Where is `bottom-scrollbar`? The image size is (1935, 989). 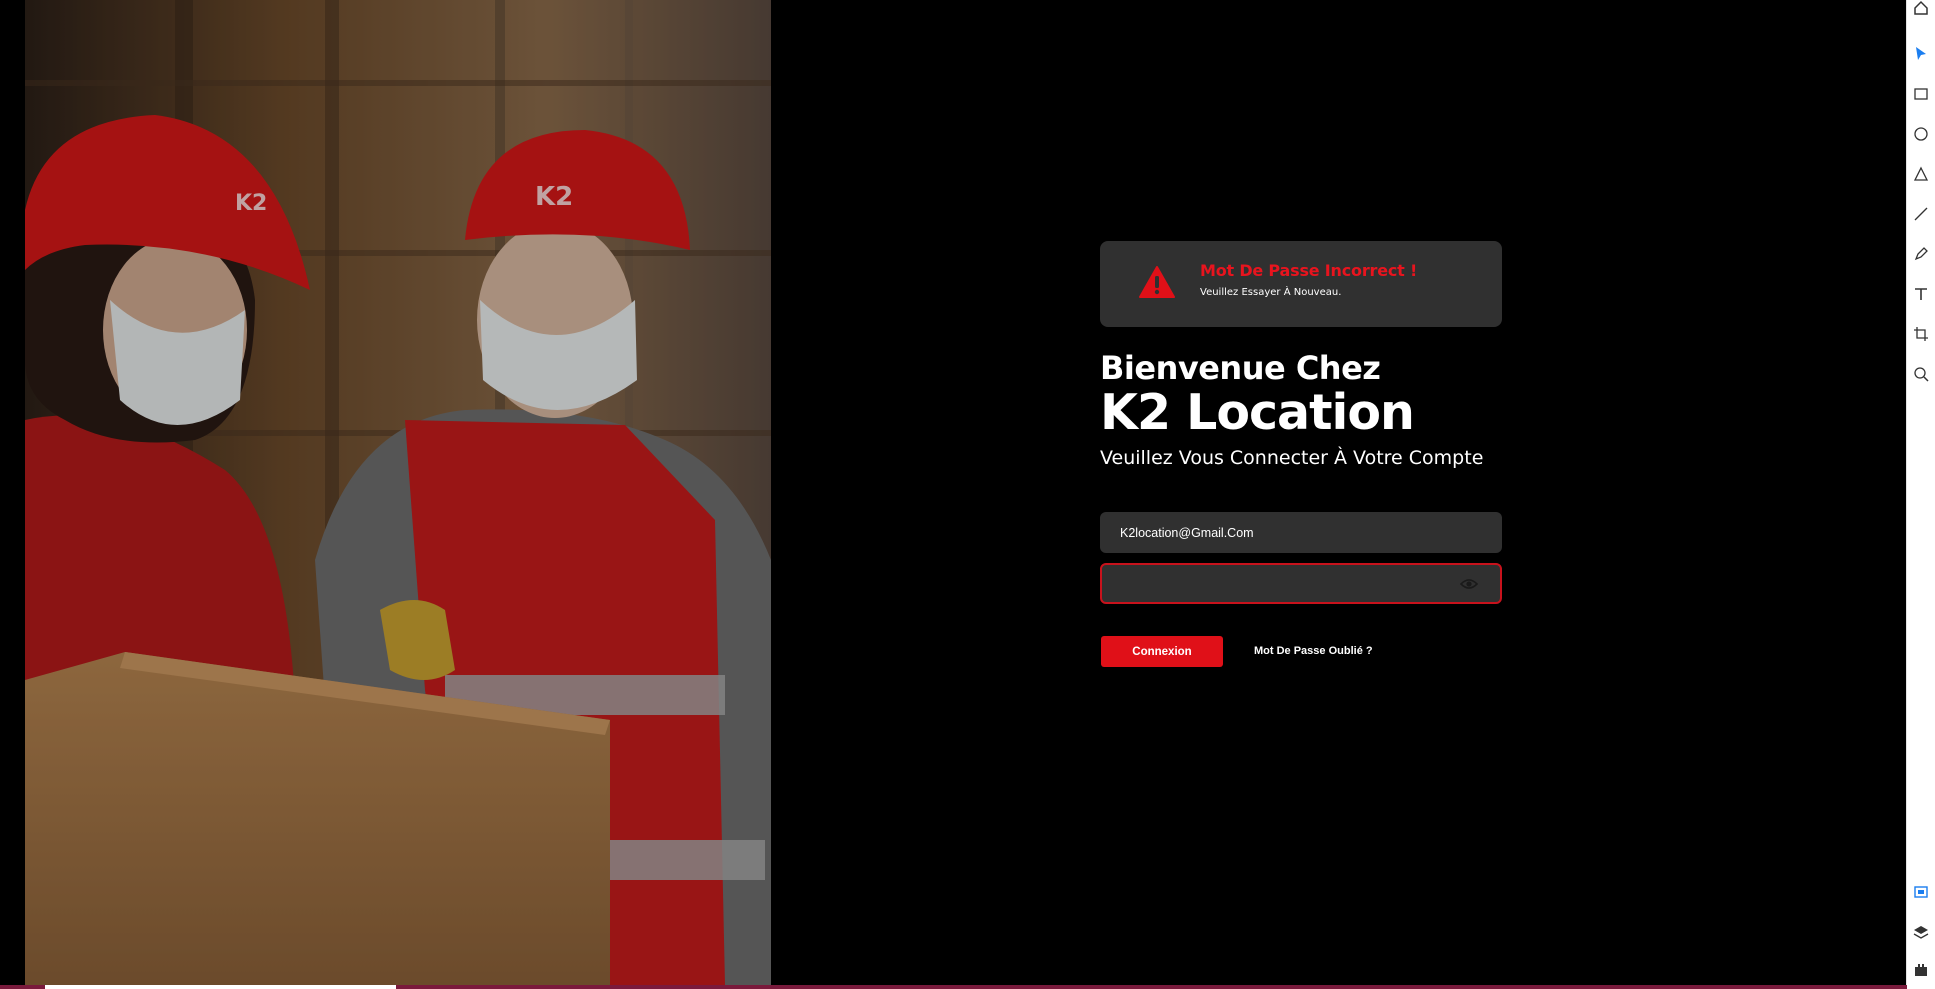 bottom-scrollbar is located at coordinates (953, 987).